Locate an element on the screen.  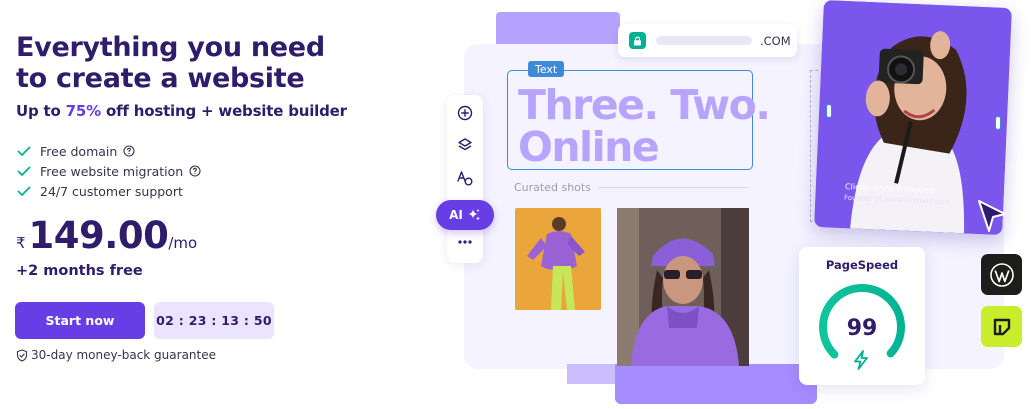
money-back-guarantee: 30-day money-back guarantee is located at coordinates (116, 355).